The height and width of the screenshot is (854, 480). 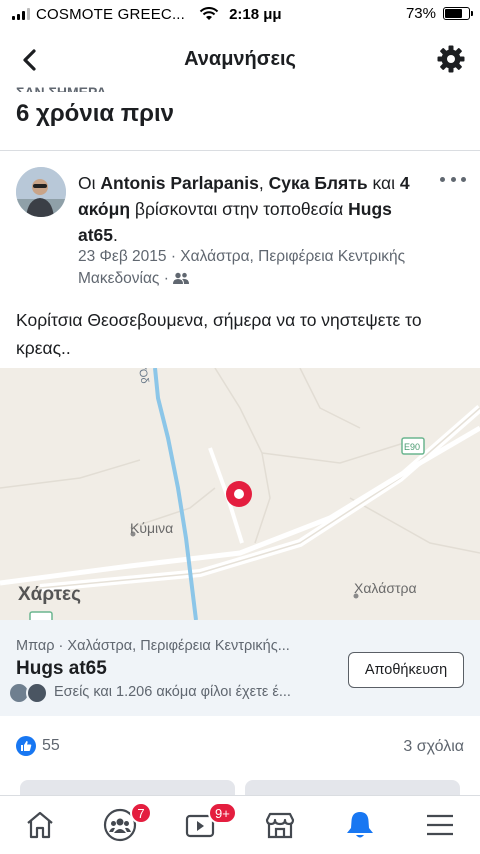 I want to click on groups-badge: 7, so click(x=141, y=813).